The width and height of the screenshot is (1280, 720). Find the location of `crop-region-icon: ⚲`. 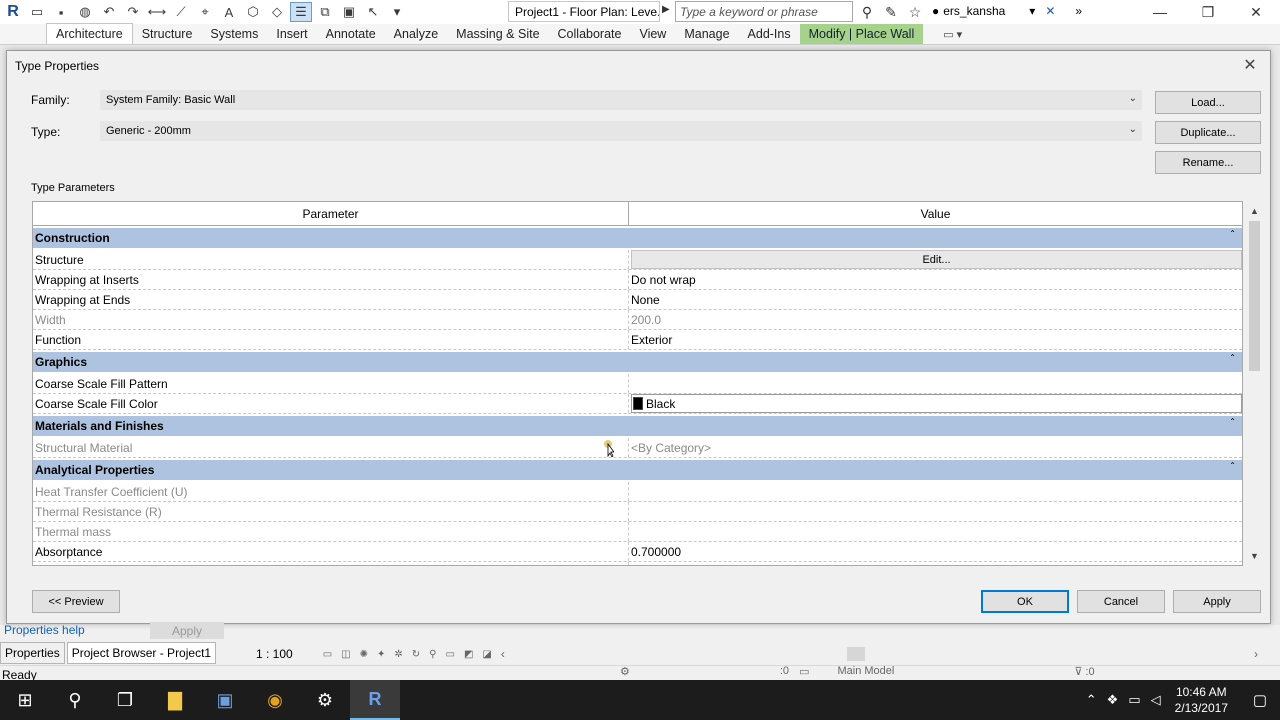

crop-region-icon: ⚲ is located at coordinates (432, 654).